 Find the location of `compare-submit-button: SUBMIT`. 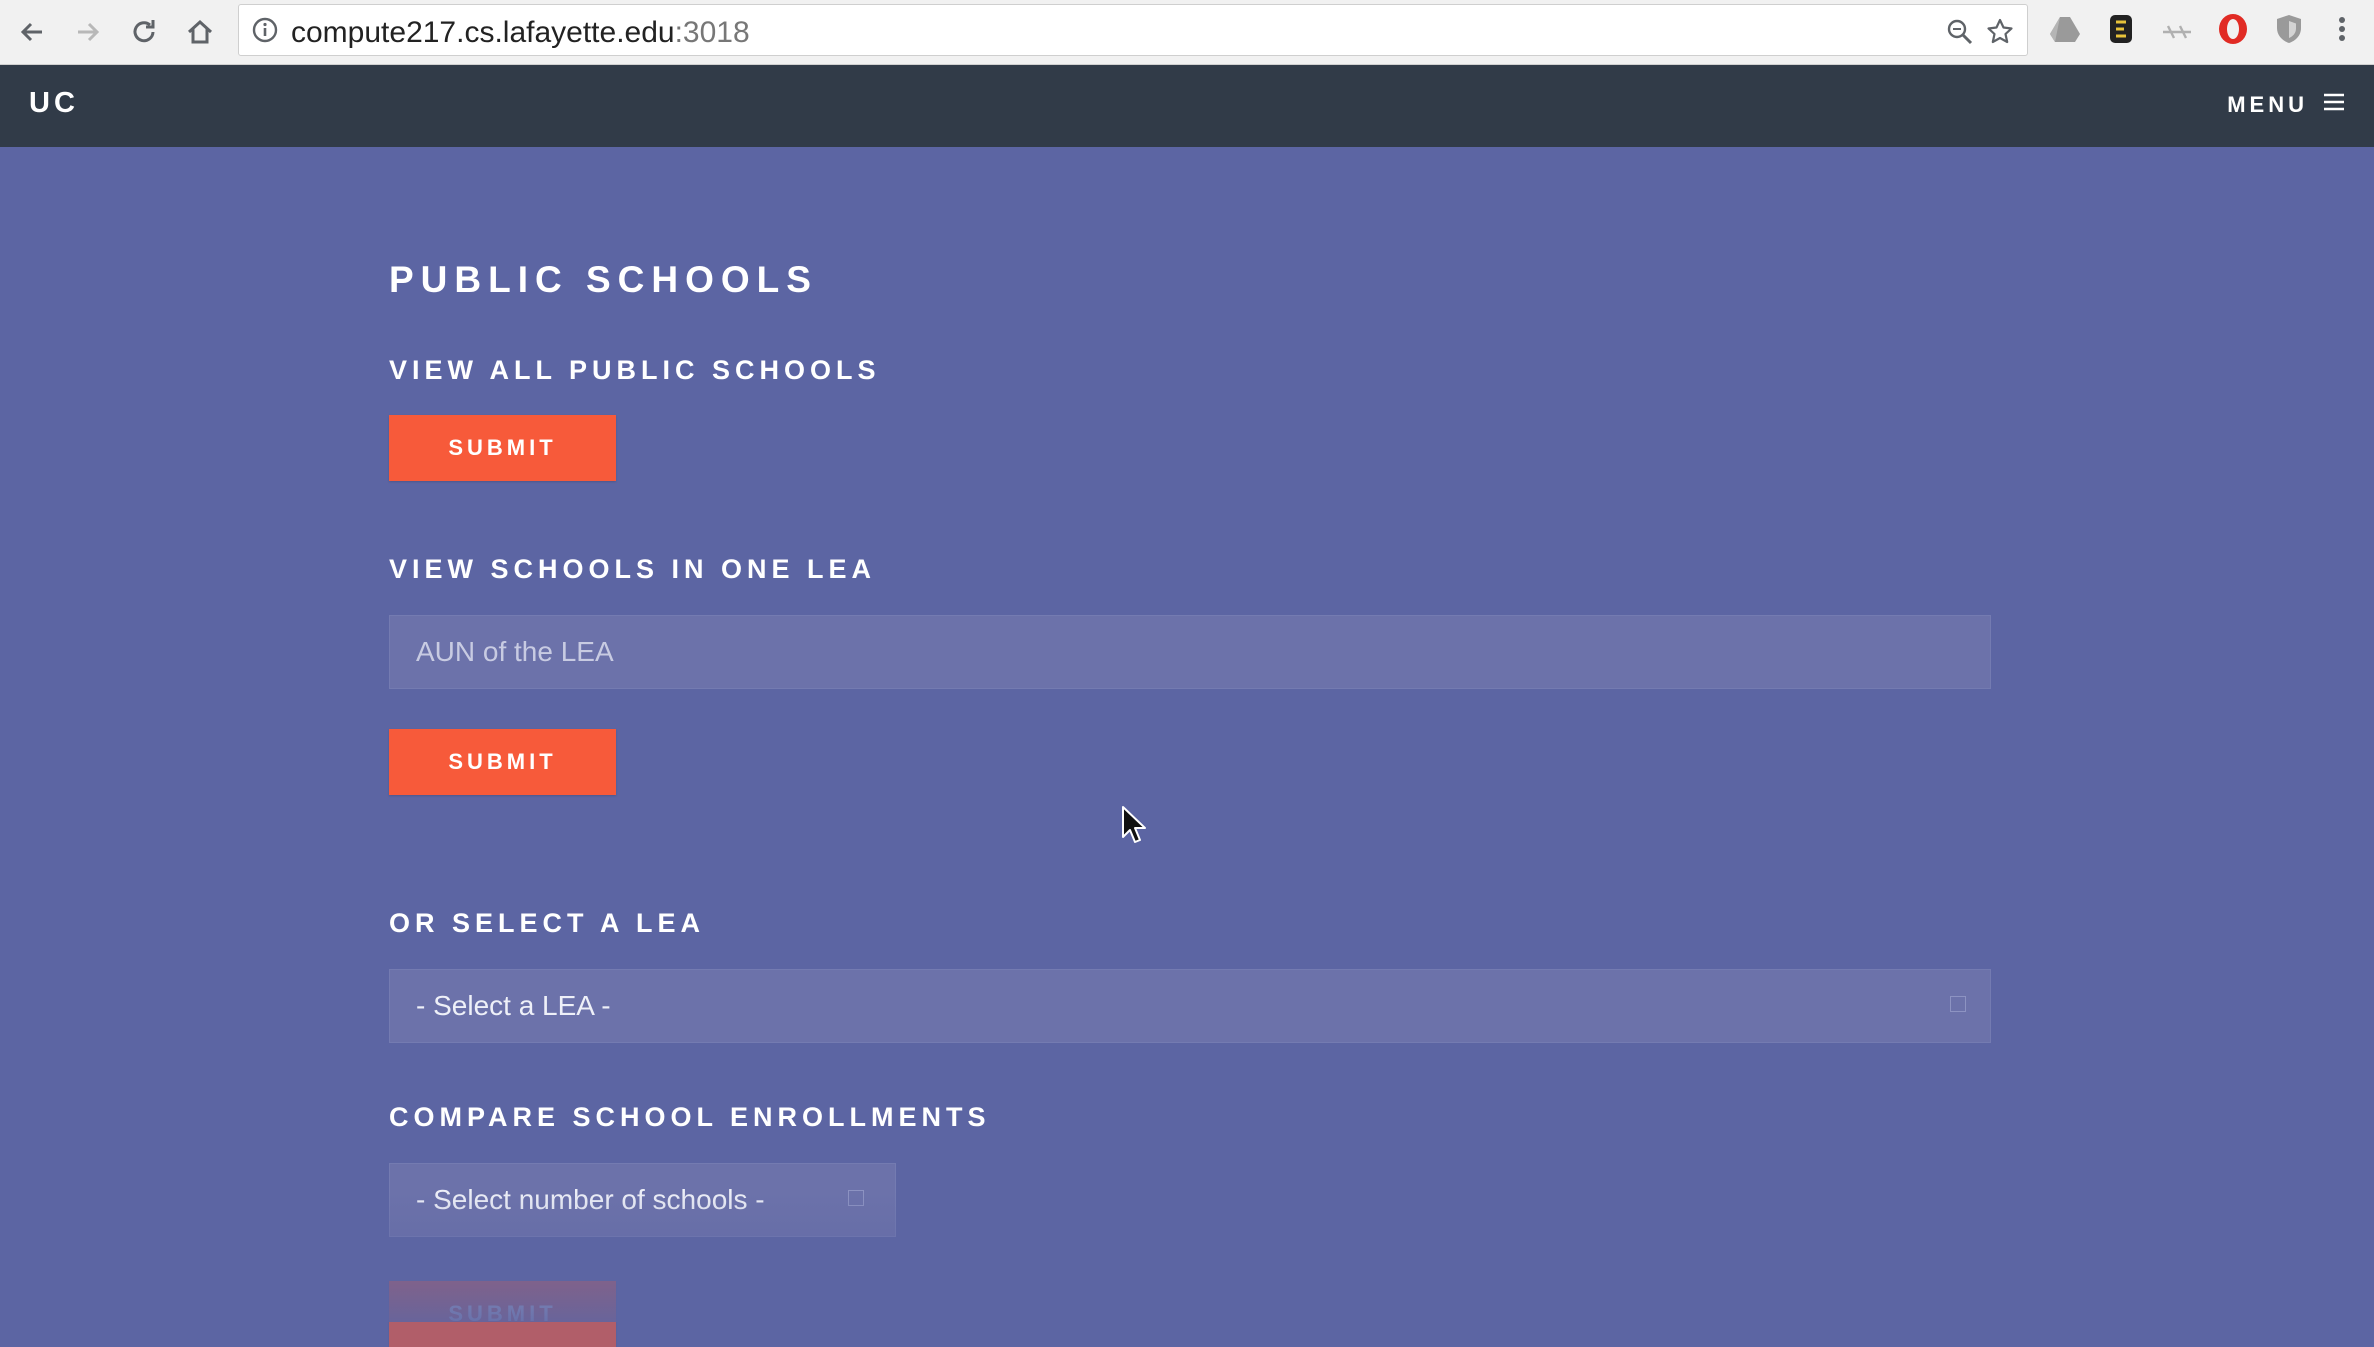

compare-submit-button: SUBMIT is located at coordinates (502, 1314).